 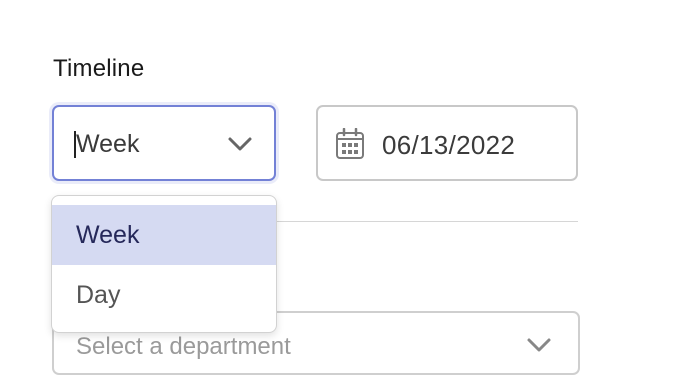 I want to click on date-value: 06/13/2022, so click(x=449, y=145).